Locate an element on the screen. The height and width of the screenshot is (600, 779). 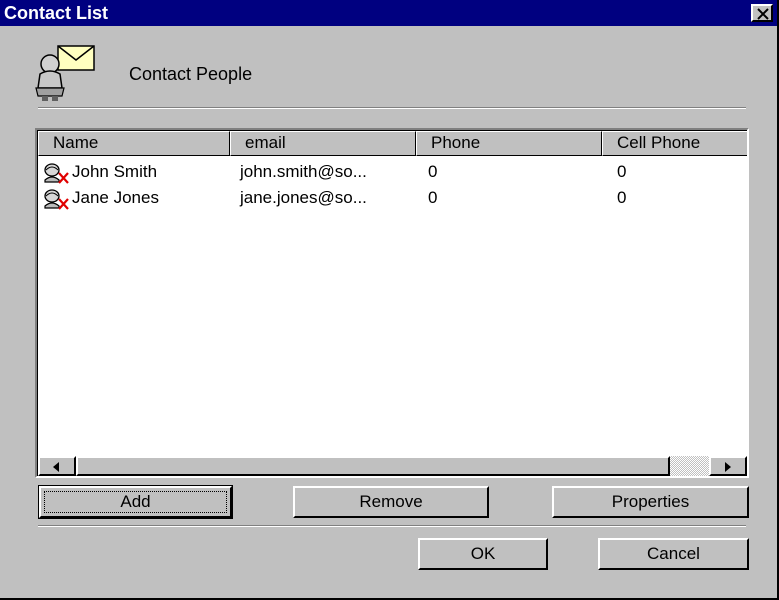
remove-button-label: Remove is located at coordinates (391, 501).